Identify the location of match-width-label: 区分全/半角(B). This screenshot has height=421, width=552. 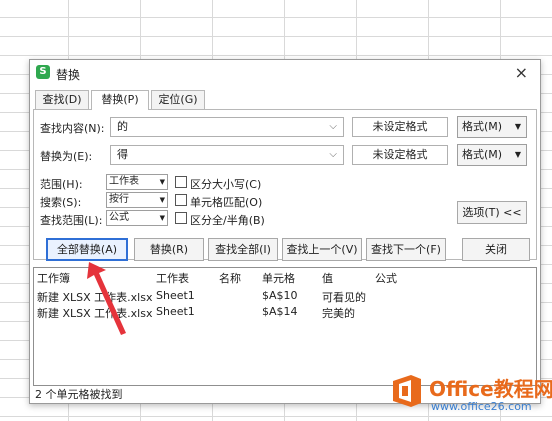
(227, 220).